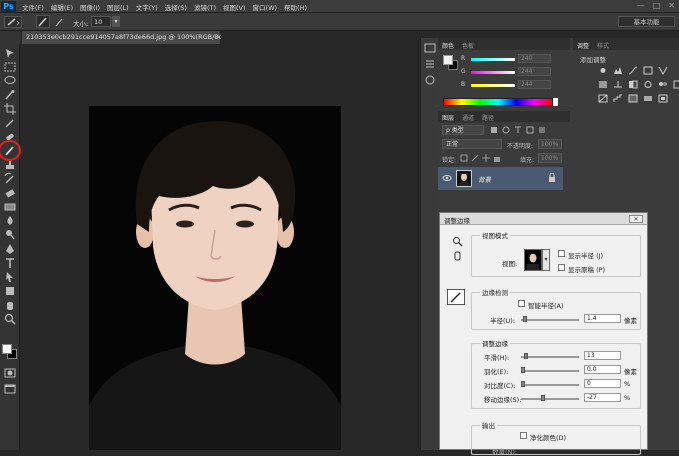  Describe the element at coordinates (633, 70) in the screenshot. I see `curves-icon` at that location.